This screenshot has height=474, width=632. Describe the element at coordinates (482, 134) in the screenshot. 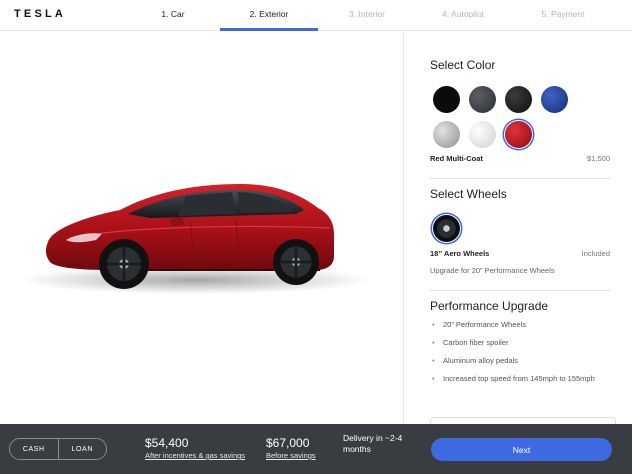

I see `pearl-white-swatch` at that location.